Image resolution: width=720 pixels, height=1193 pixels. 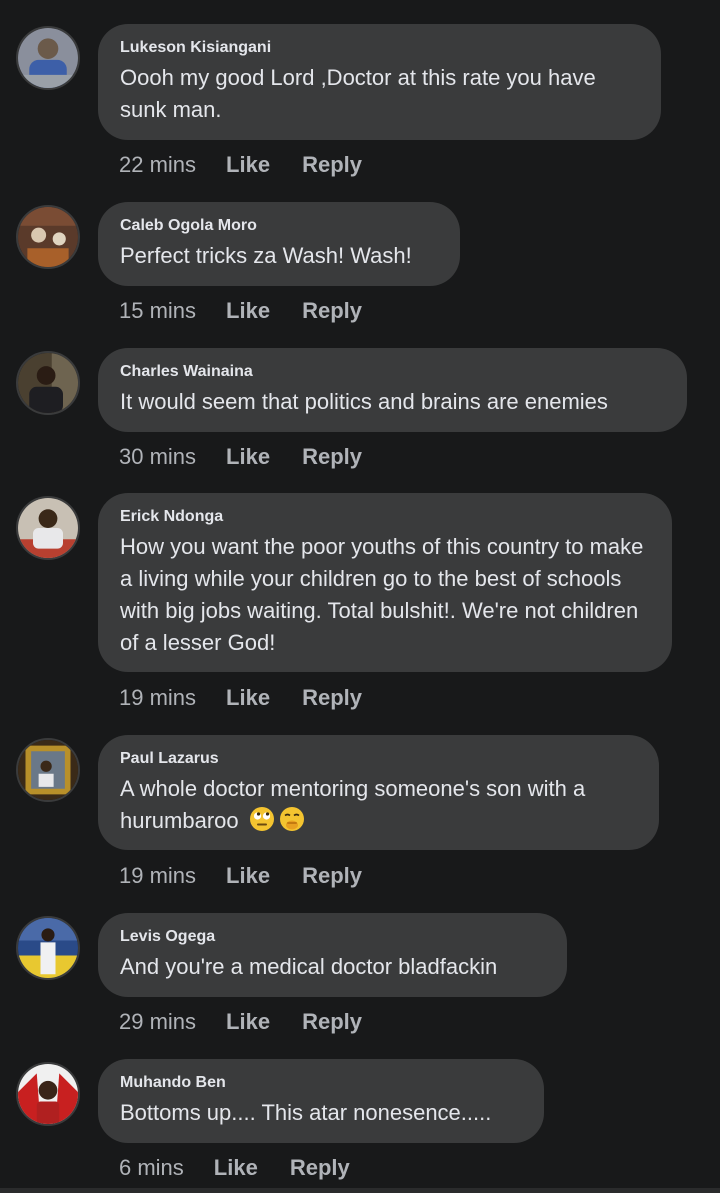 I want to click on comment-timestamp: 6 mins, so click(x=151, y=1168).